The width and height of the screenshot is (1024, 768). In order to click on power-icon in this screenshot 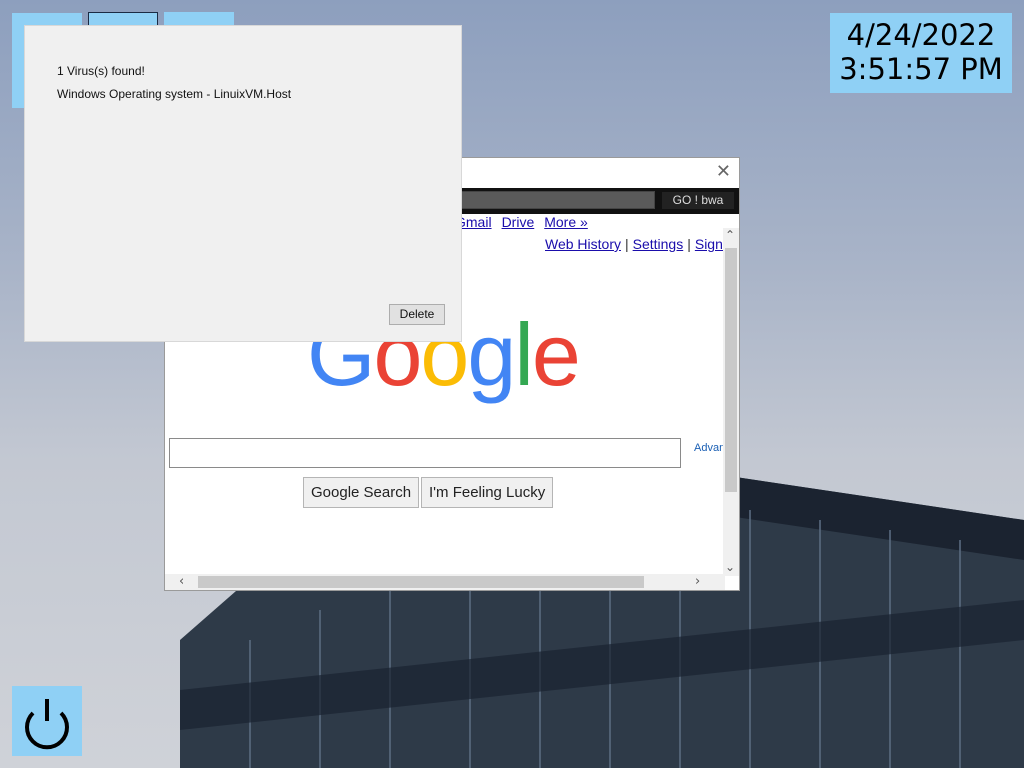, I will do `click(47, 724)`.